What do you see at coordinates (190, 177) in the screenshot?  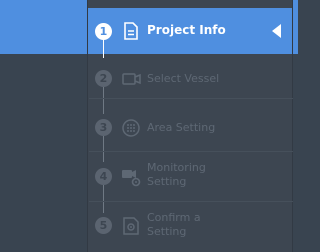 I see `step-monitoring-setting: 4 Monitoring Setting` at bounding box center [190, 177].